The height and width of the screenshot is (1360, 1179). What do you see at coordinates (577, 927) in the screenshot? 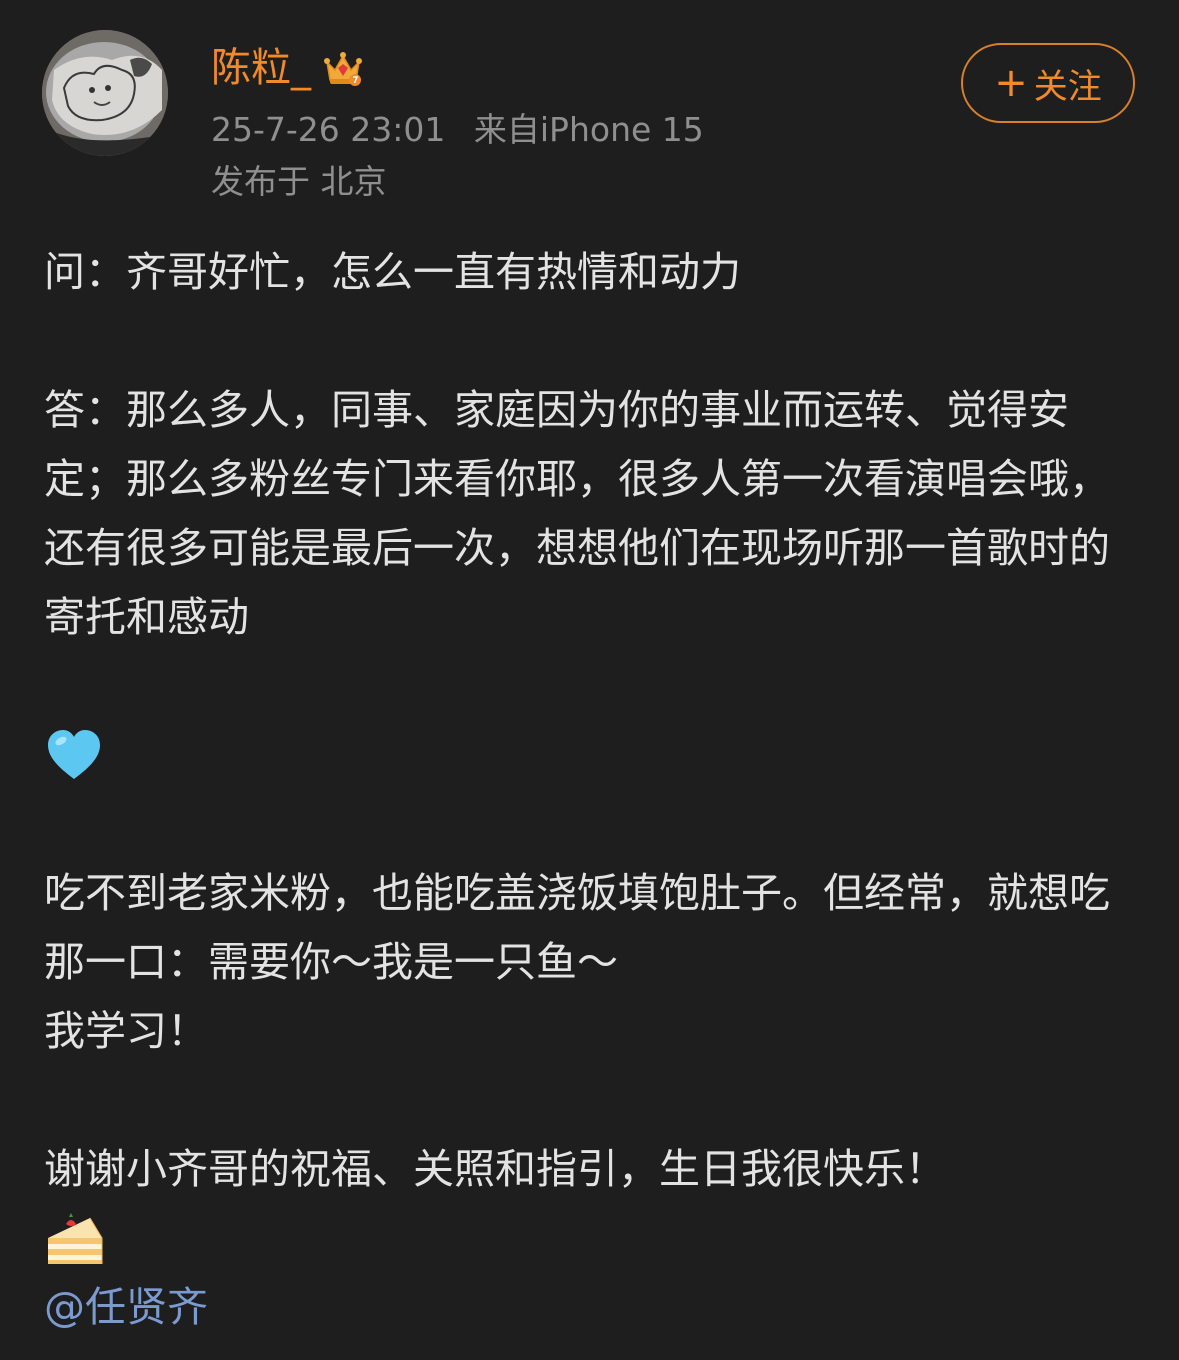
I see `post-line-rice-noodles: 吃不到老家米粉，也能吃盖浇饭填饱肚子。但经常，就想吃那一口：需要你～我是一只鱼～` at bounding box center [577, 927].